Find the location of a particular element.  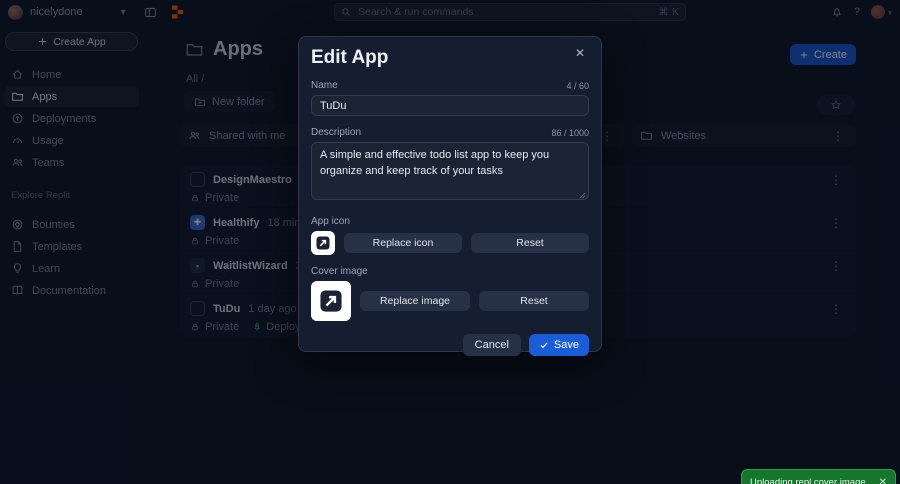

cancel-button: Cancel is located at coordinates (491, 345).